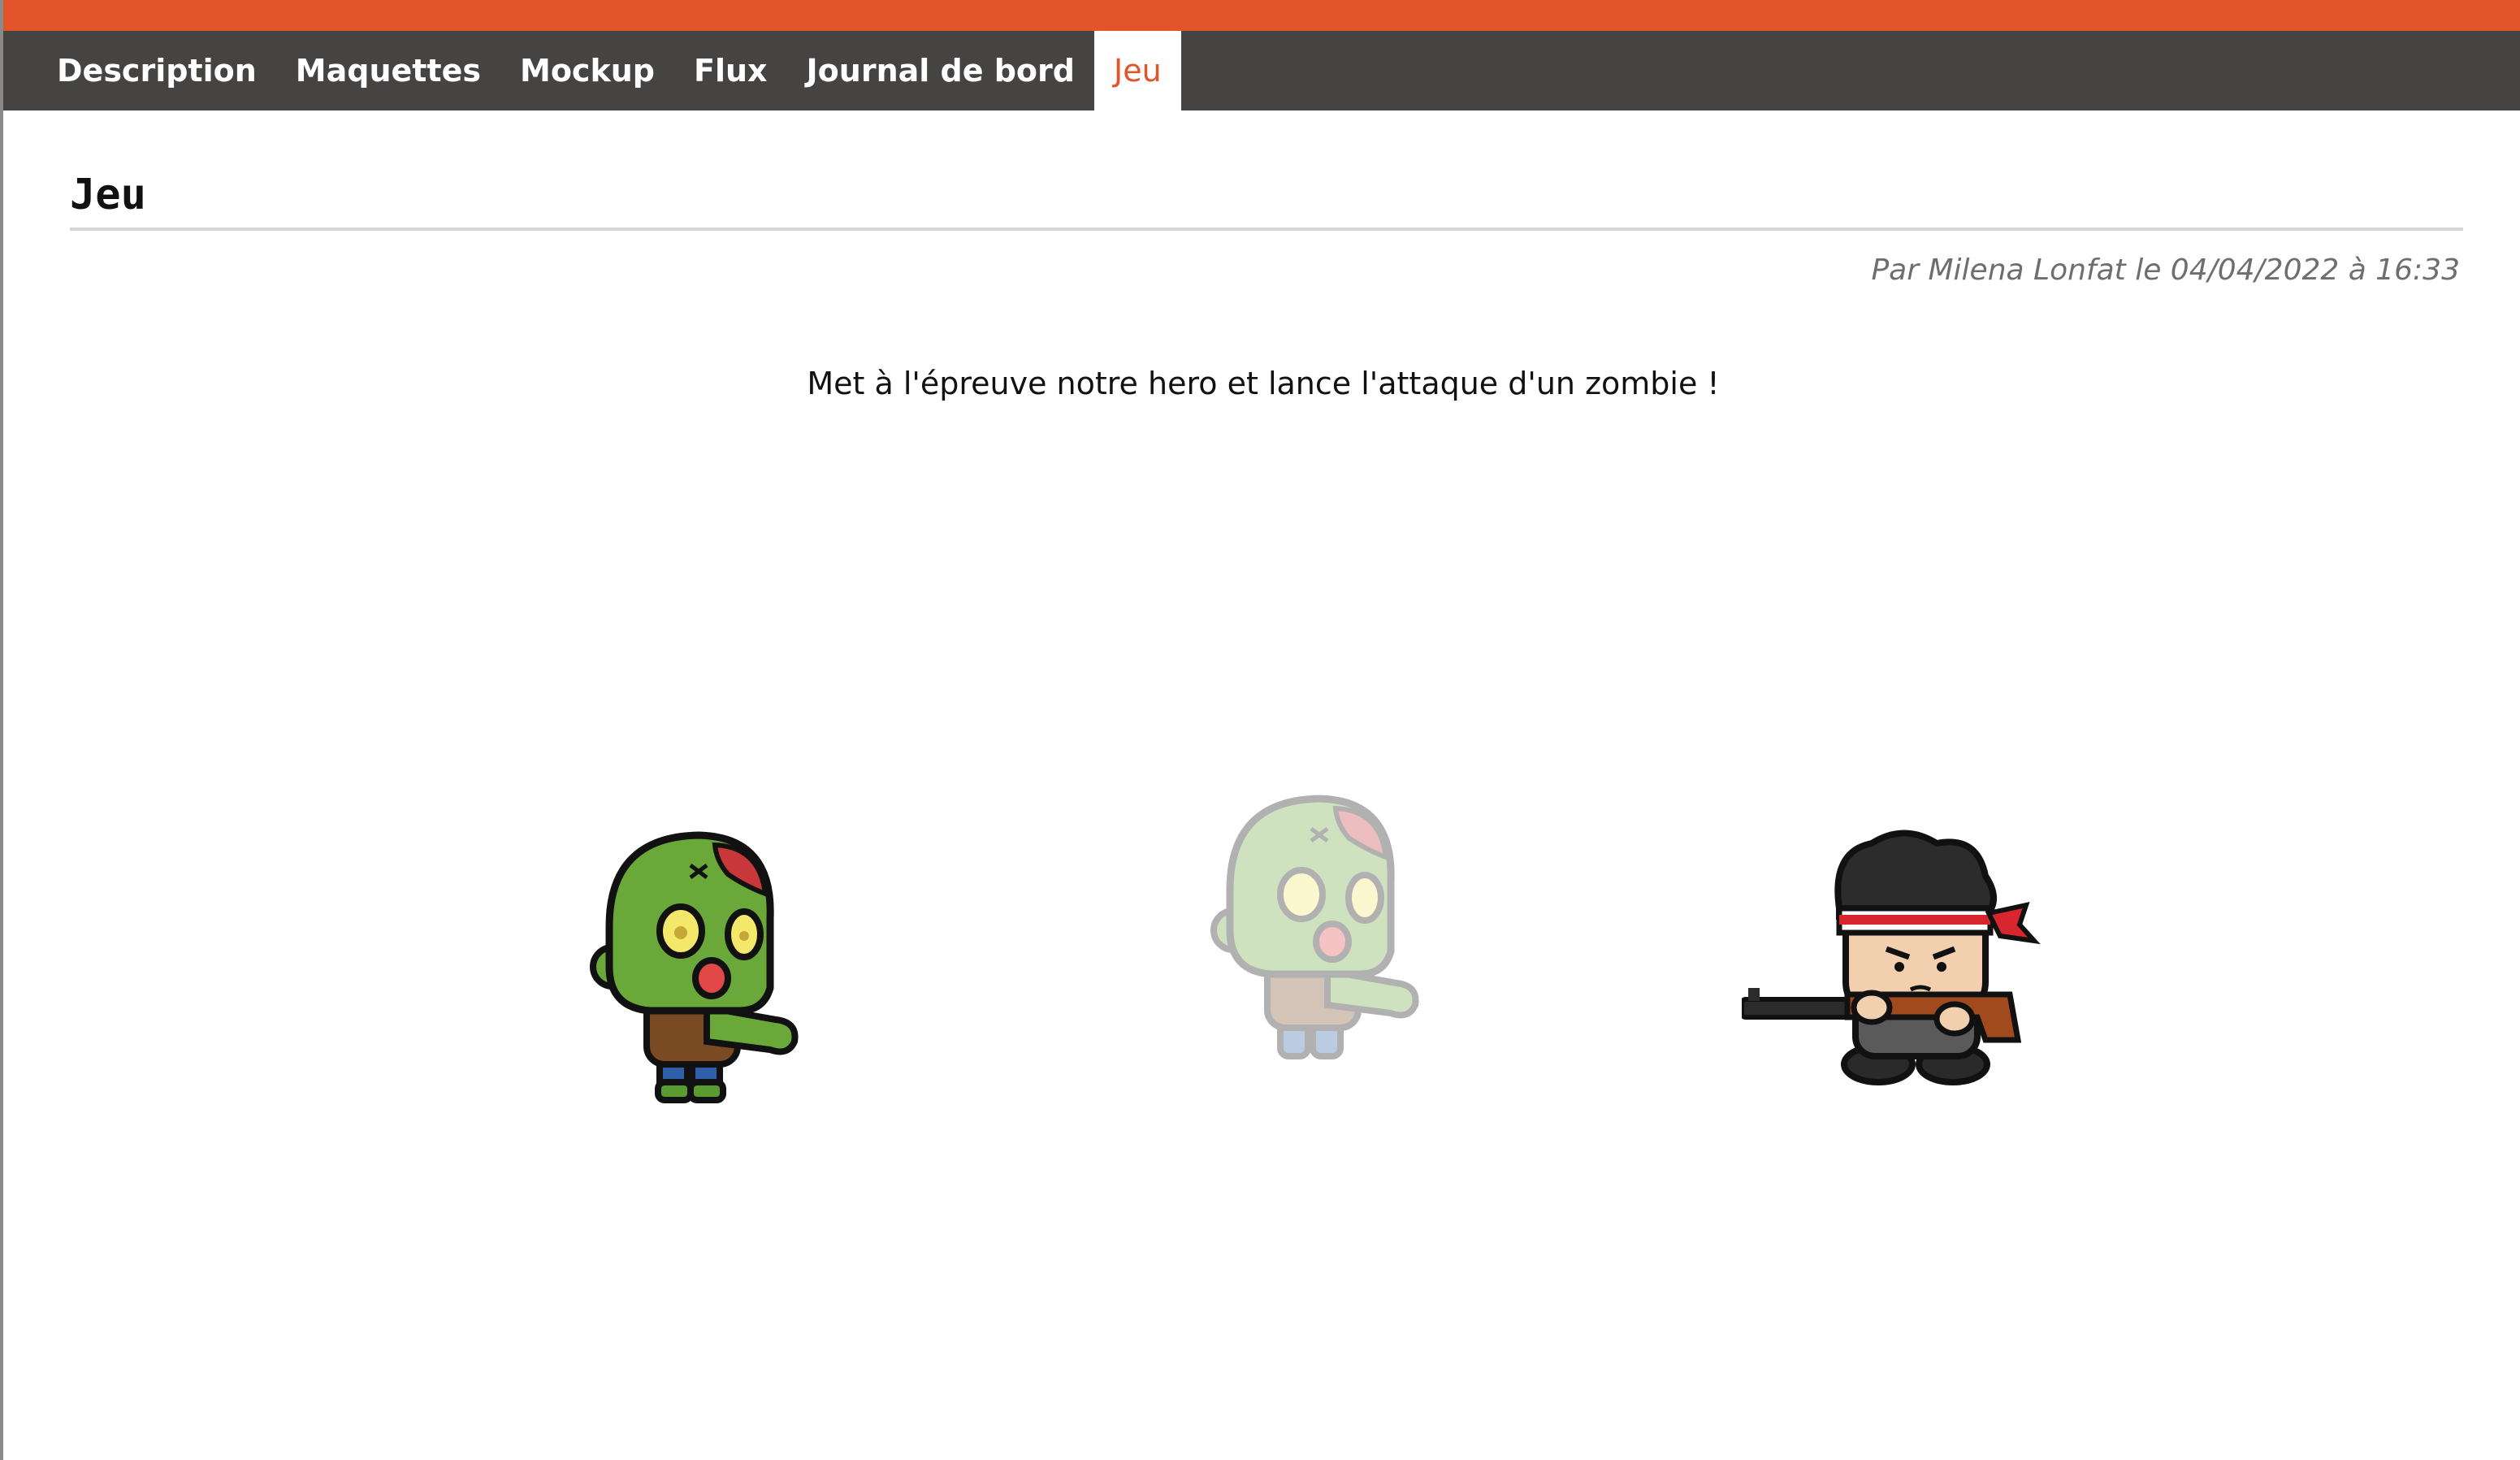 This screenshot has width=2520, height=1460. What do you see at coordinates (156, 70) in the screenshot?
I see `nav-item-description: Description` at bounding box center [156, 70].